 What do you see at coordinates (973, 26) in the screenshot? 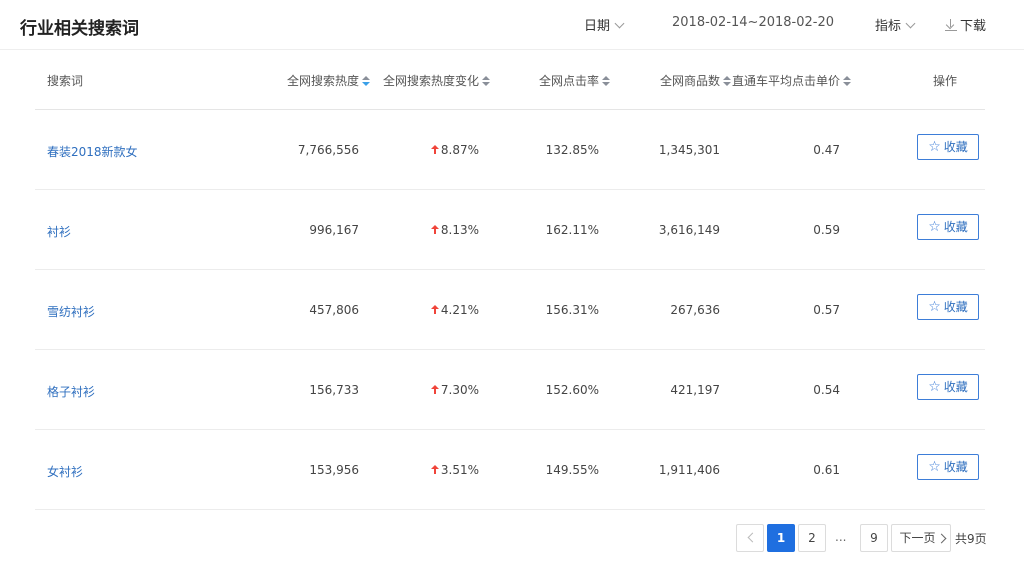
I see `download-label: 下载` at bounding box center [973, 26].